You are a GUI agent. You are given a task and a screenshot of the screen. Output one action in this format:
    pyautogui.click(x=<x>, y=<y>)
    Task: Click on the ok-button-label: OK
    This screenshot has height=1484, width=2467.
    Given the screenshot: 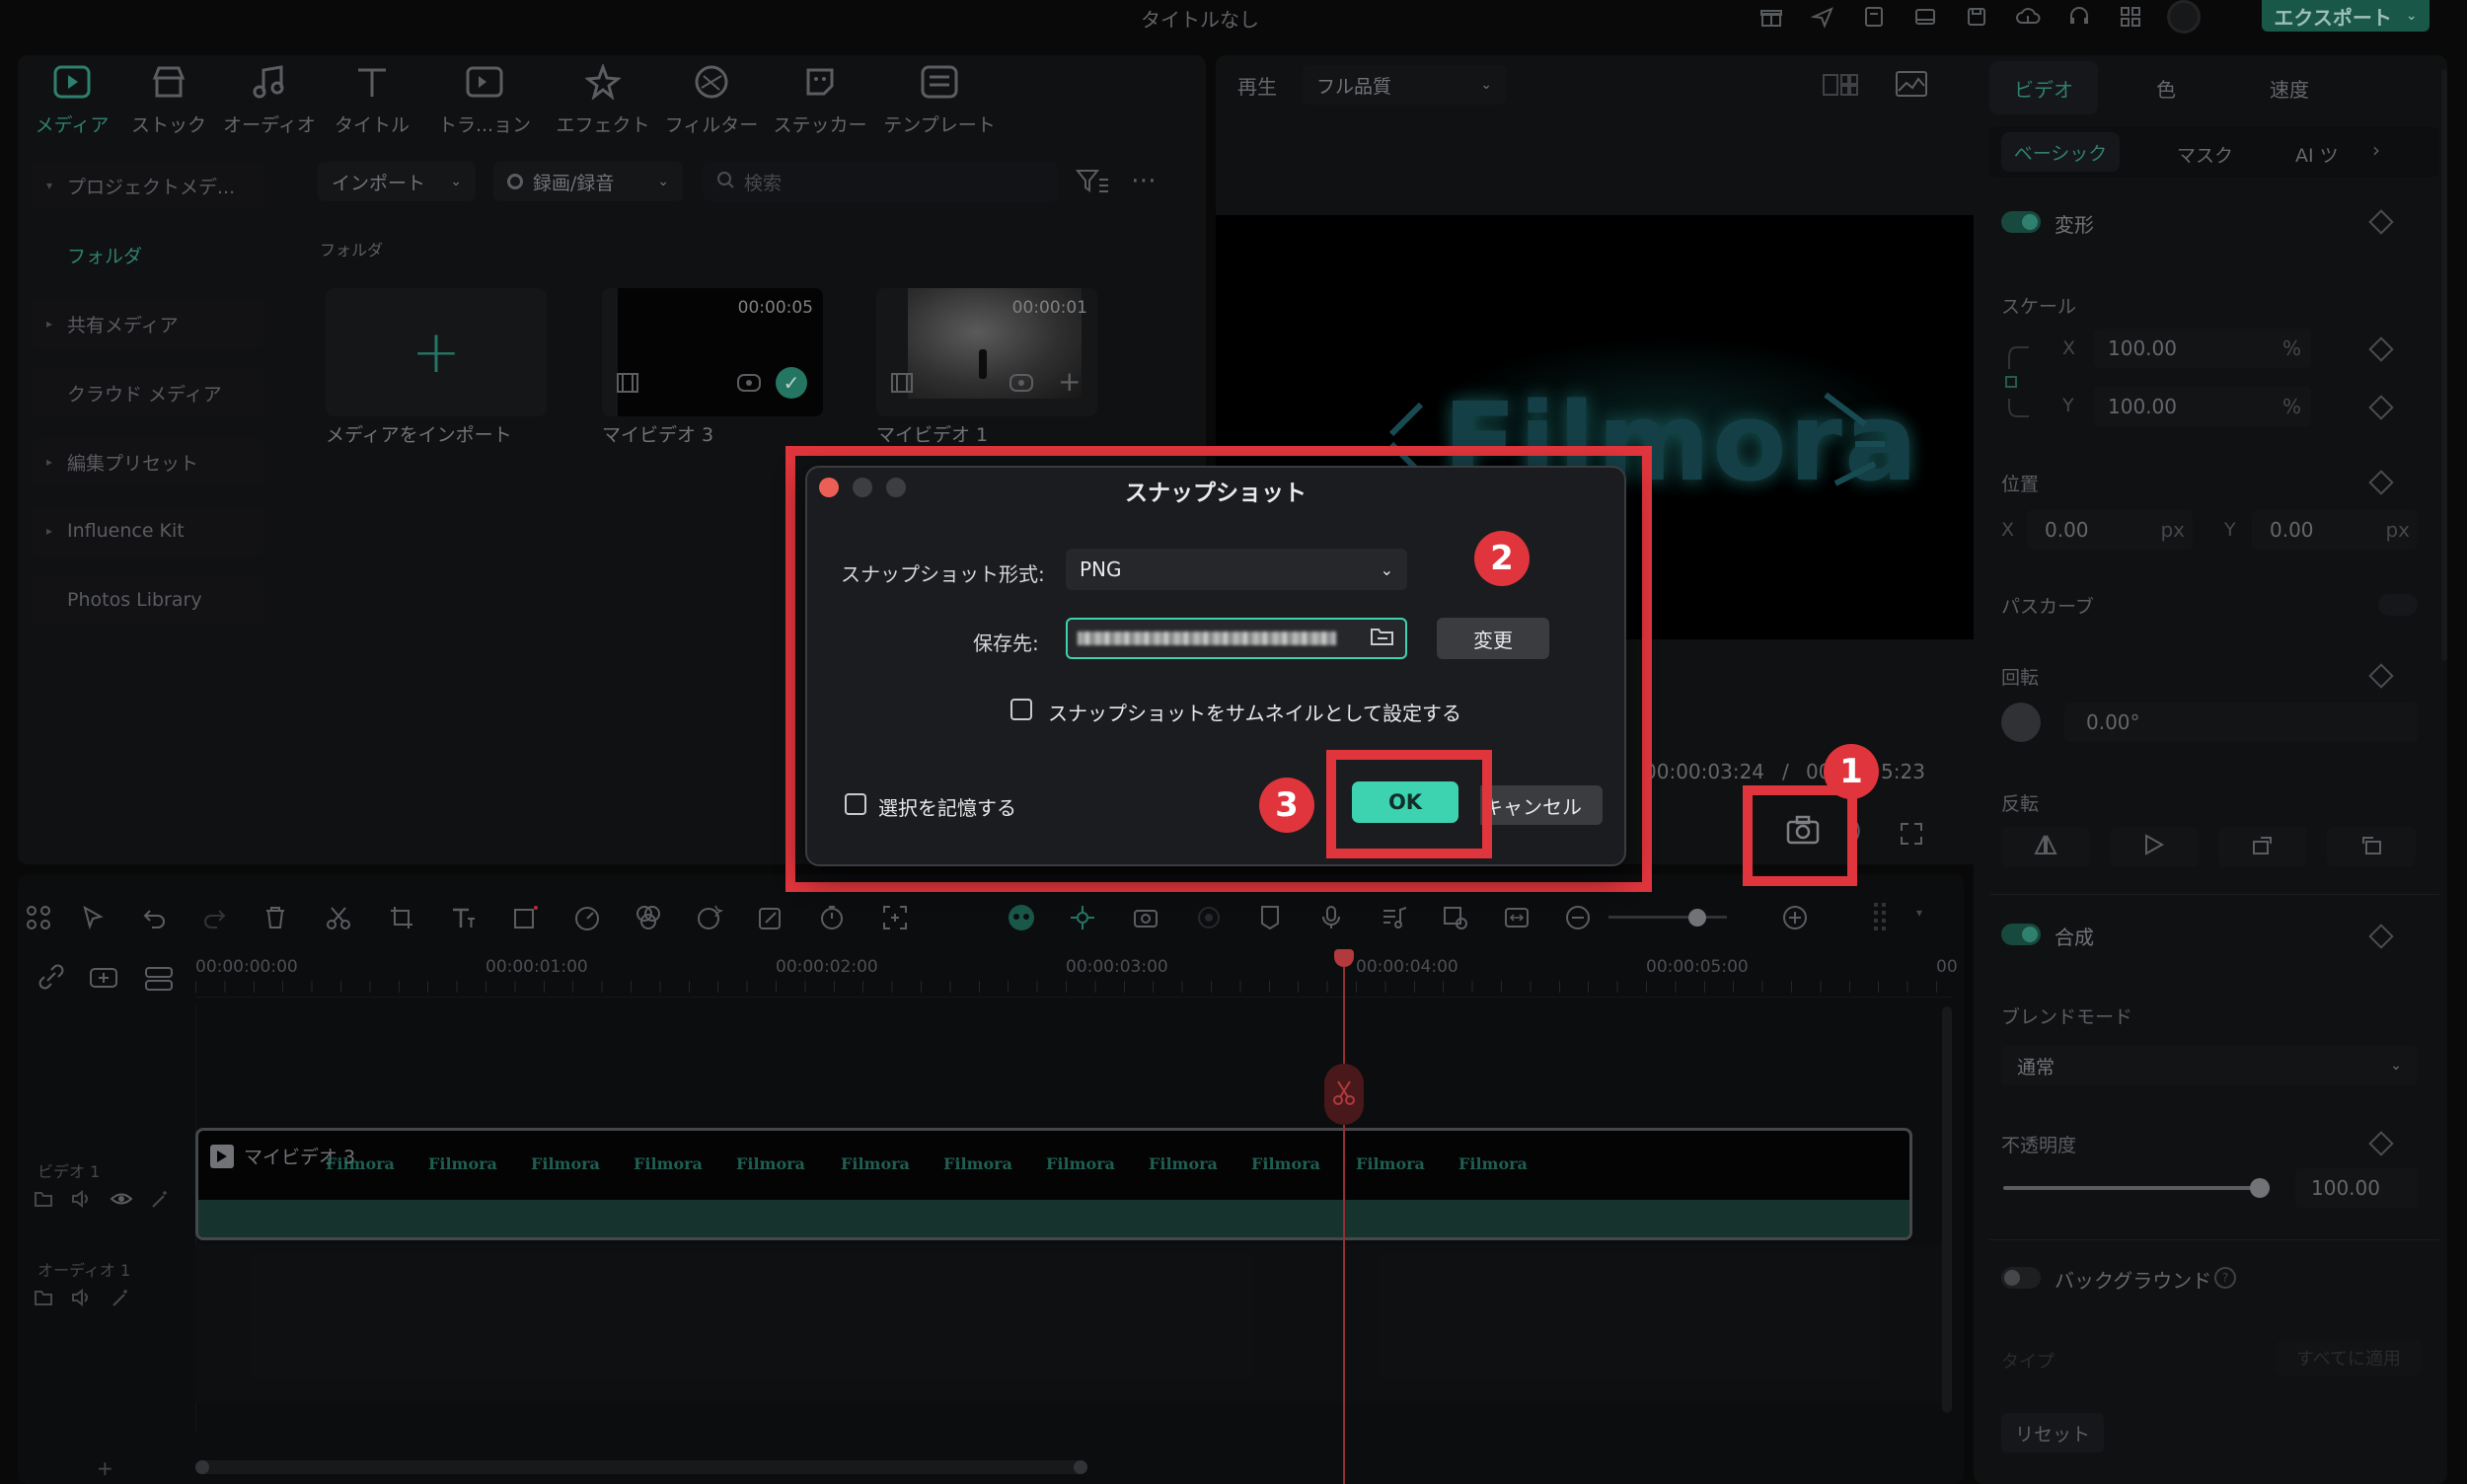 What is the action you would take?
    pyautogui.click(x=1405, y=802)
    